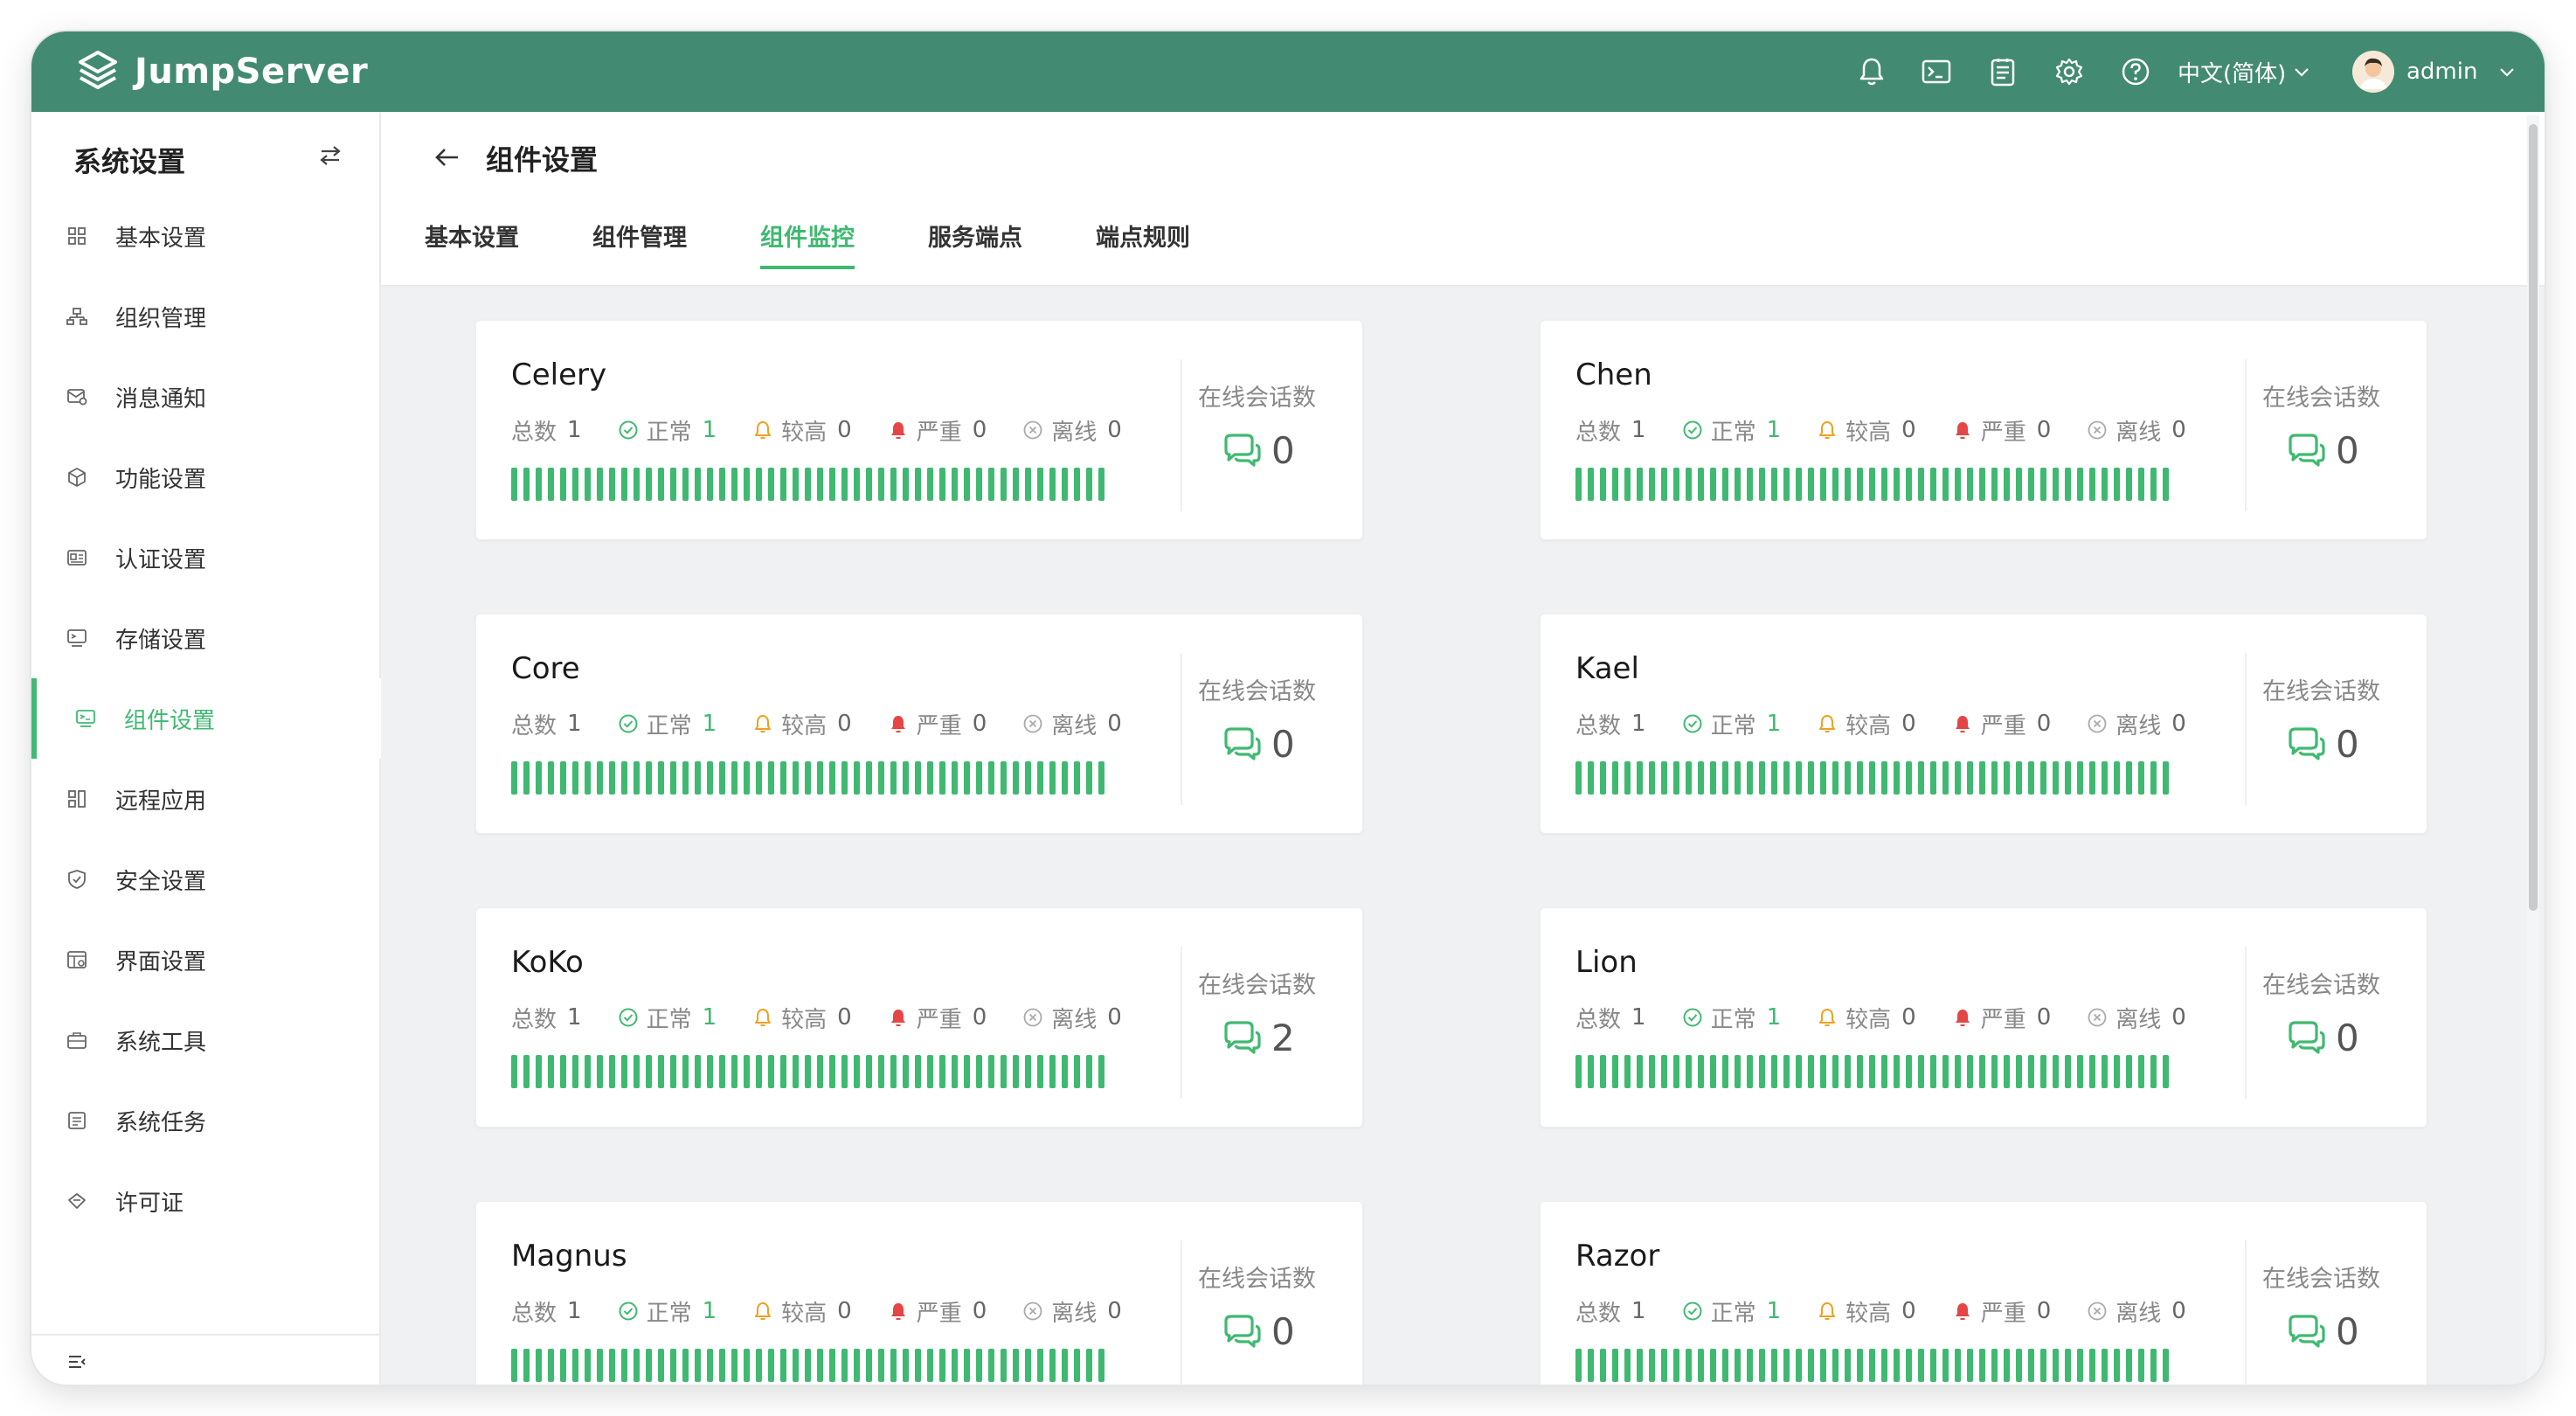 This screenshot has width=2576, height=1416. What do you see at coordinates (1936, 72) in the screenshot?
I see `terminal-icon` at bounding box center [1936, 72].